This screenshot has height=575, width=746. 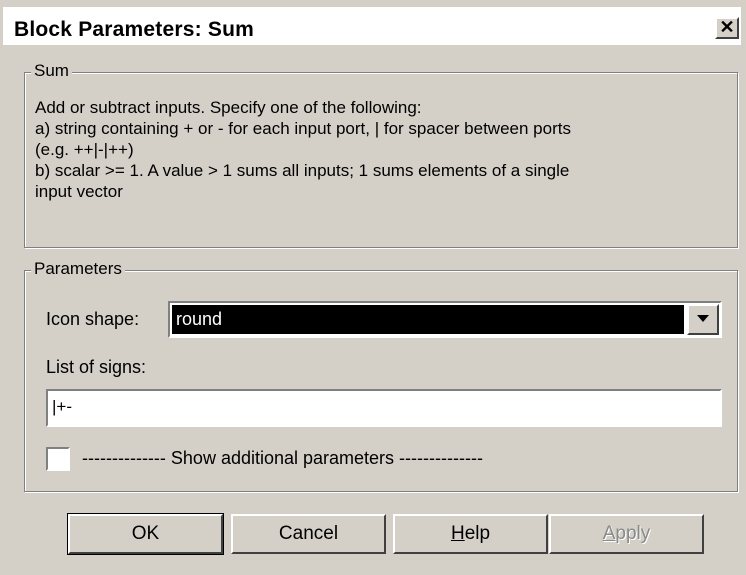 I want to click on show-additional-parameters-checkbox, so click(x=58, y=459).